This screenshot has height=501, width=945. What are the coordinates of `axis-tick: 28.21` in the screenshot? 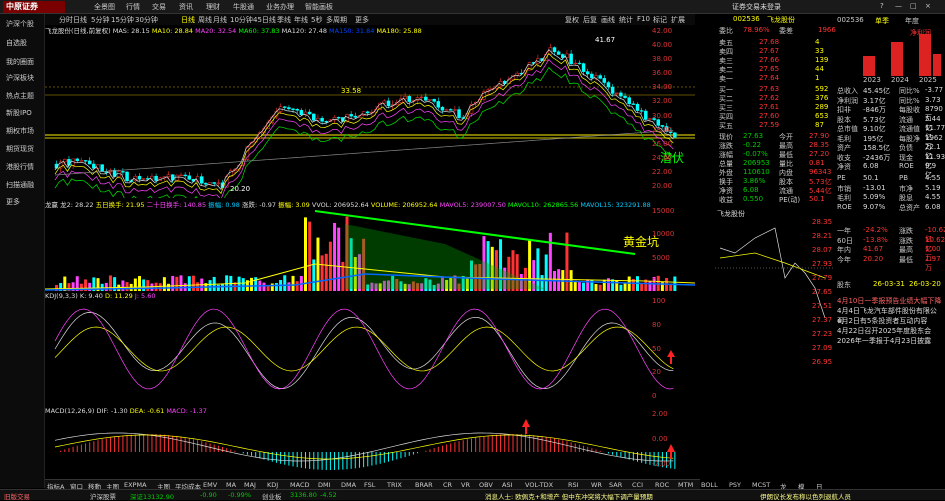 It's located at (822, 236).